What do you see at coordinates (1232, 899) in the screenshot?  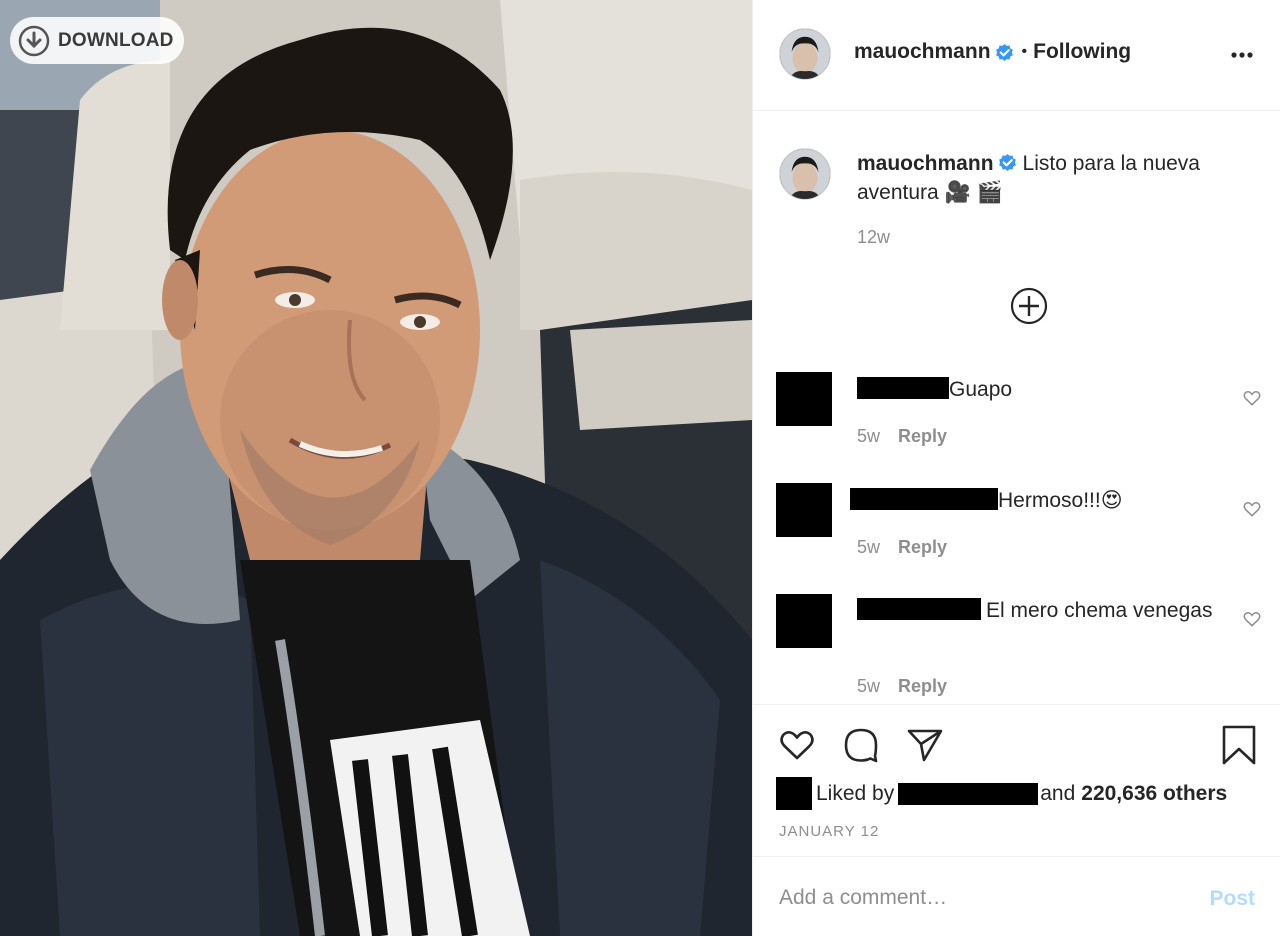 I see `post-button: Post` at bounding box center [1232, 899].